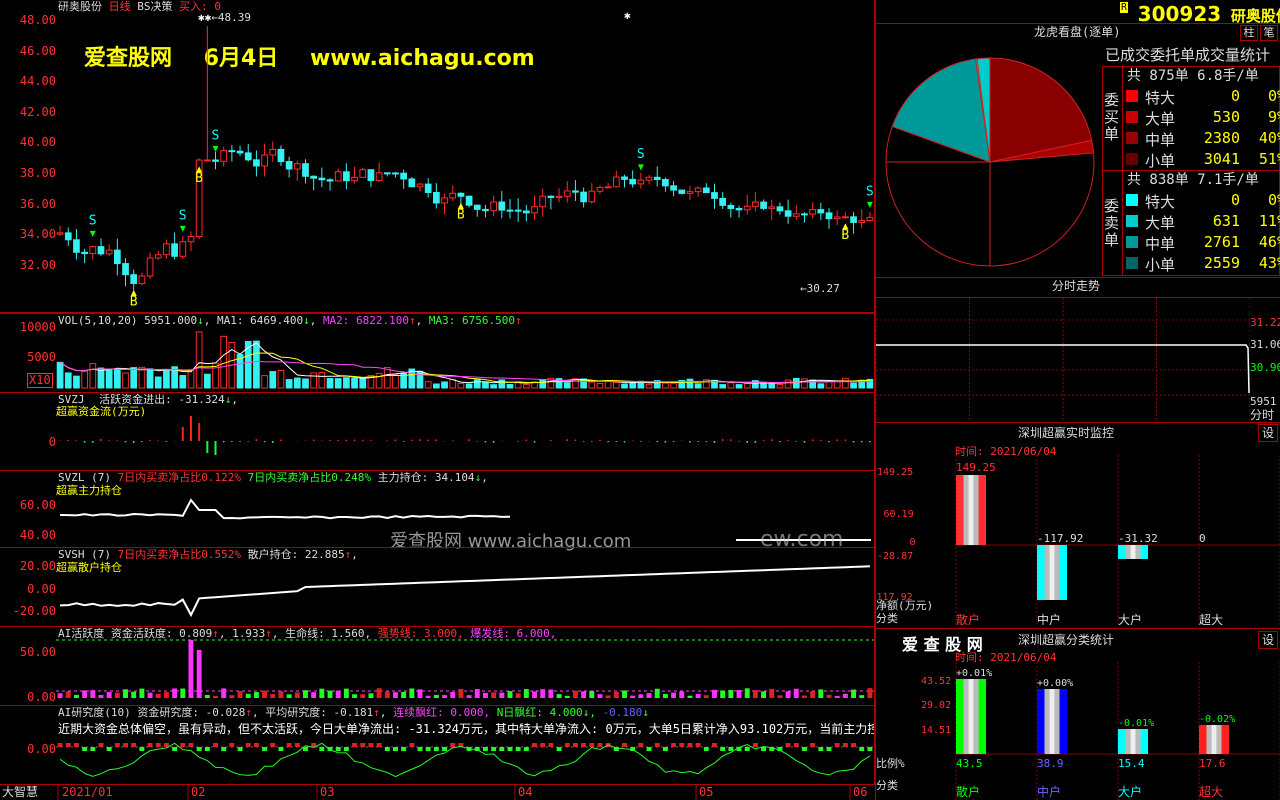 This screenshot has width=1280, height=800. Describe the element at coordinates (1188, 55) in the screenshot. I see `deal-stat-title: 已成交委托单成交量统计` at that location.